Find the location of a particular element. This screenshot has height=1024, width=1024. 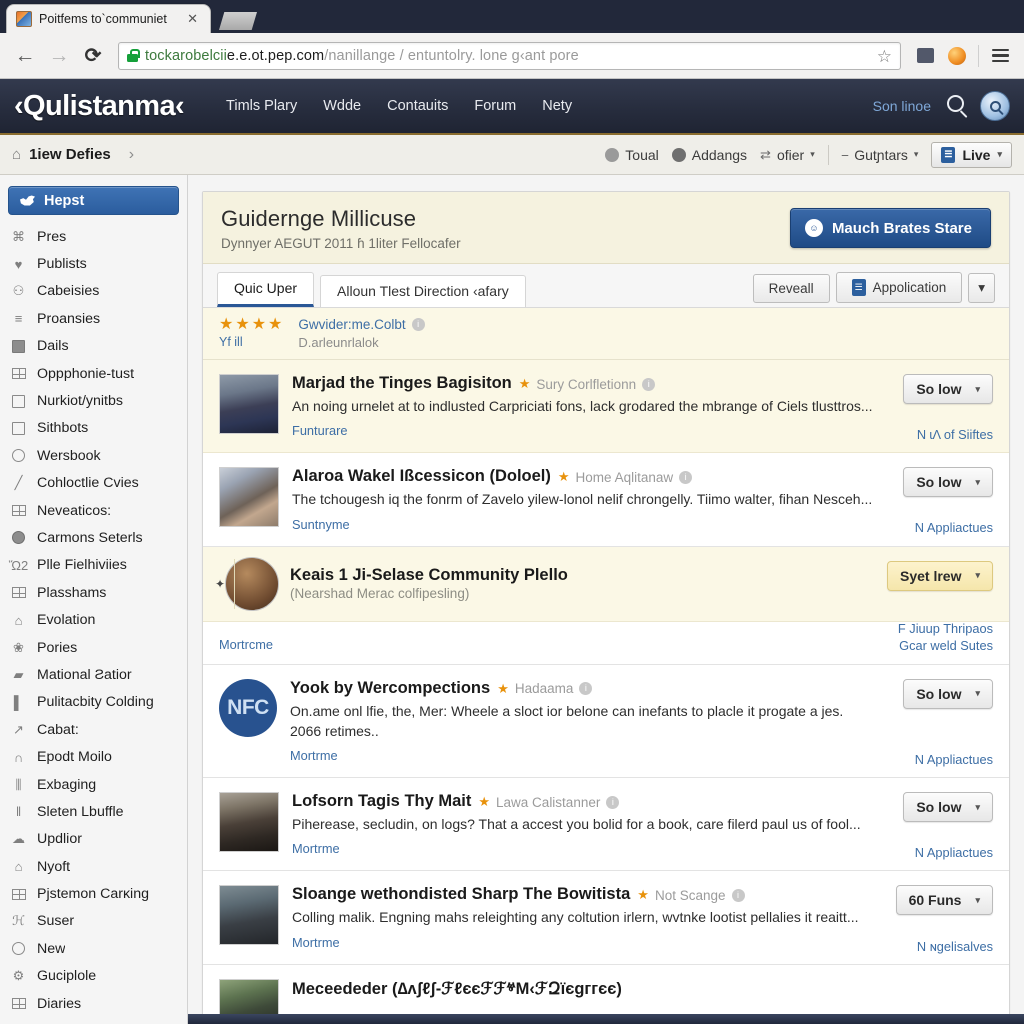

sidebar-item-27: ⚙ Guciplole is located at coordinates (93, 976).